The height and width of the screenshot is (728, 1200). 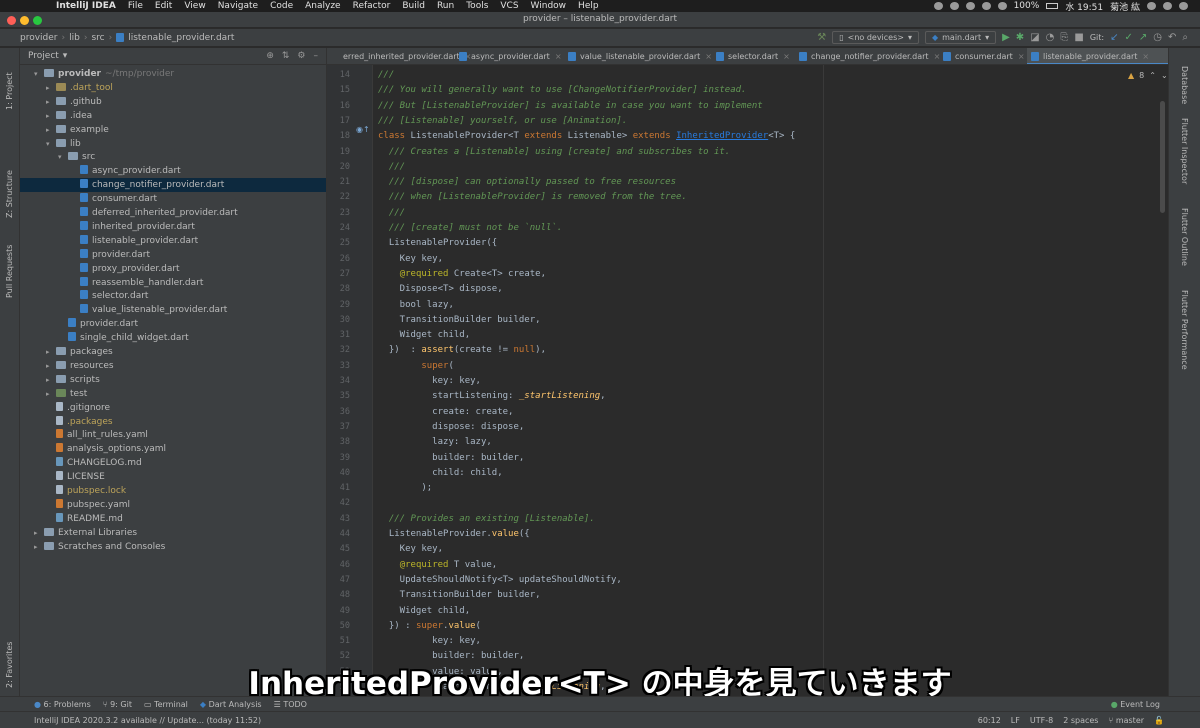 What do you see at coordinates (173, 157) in the screenshot?
I see `tree-item: ▾ src` at bounding box center [173, 157].